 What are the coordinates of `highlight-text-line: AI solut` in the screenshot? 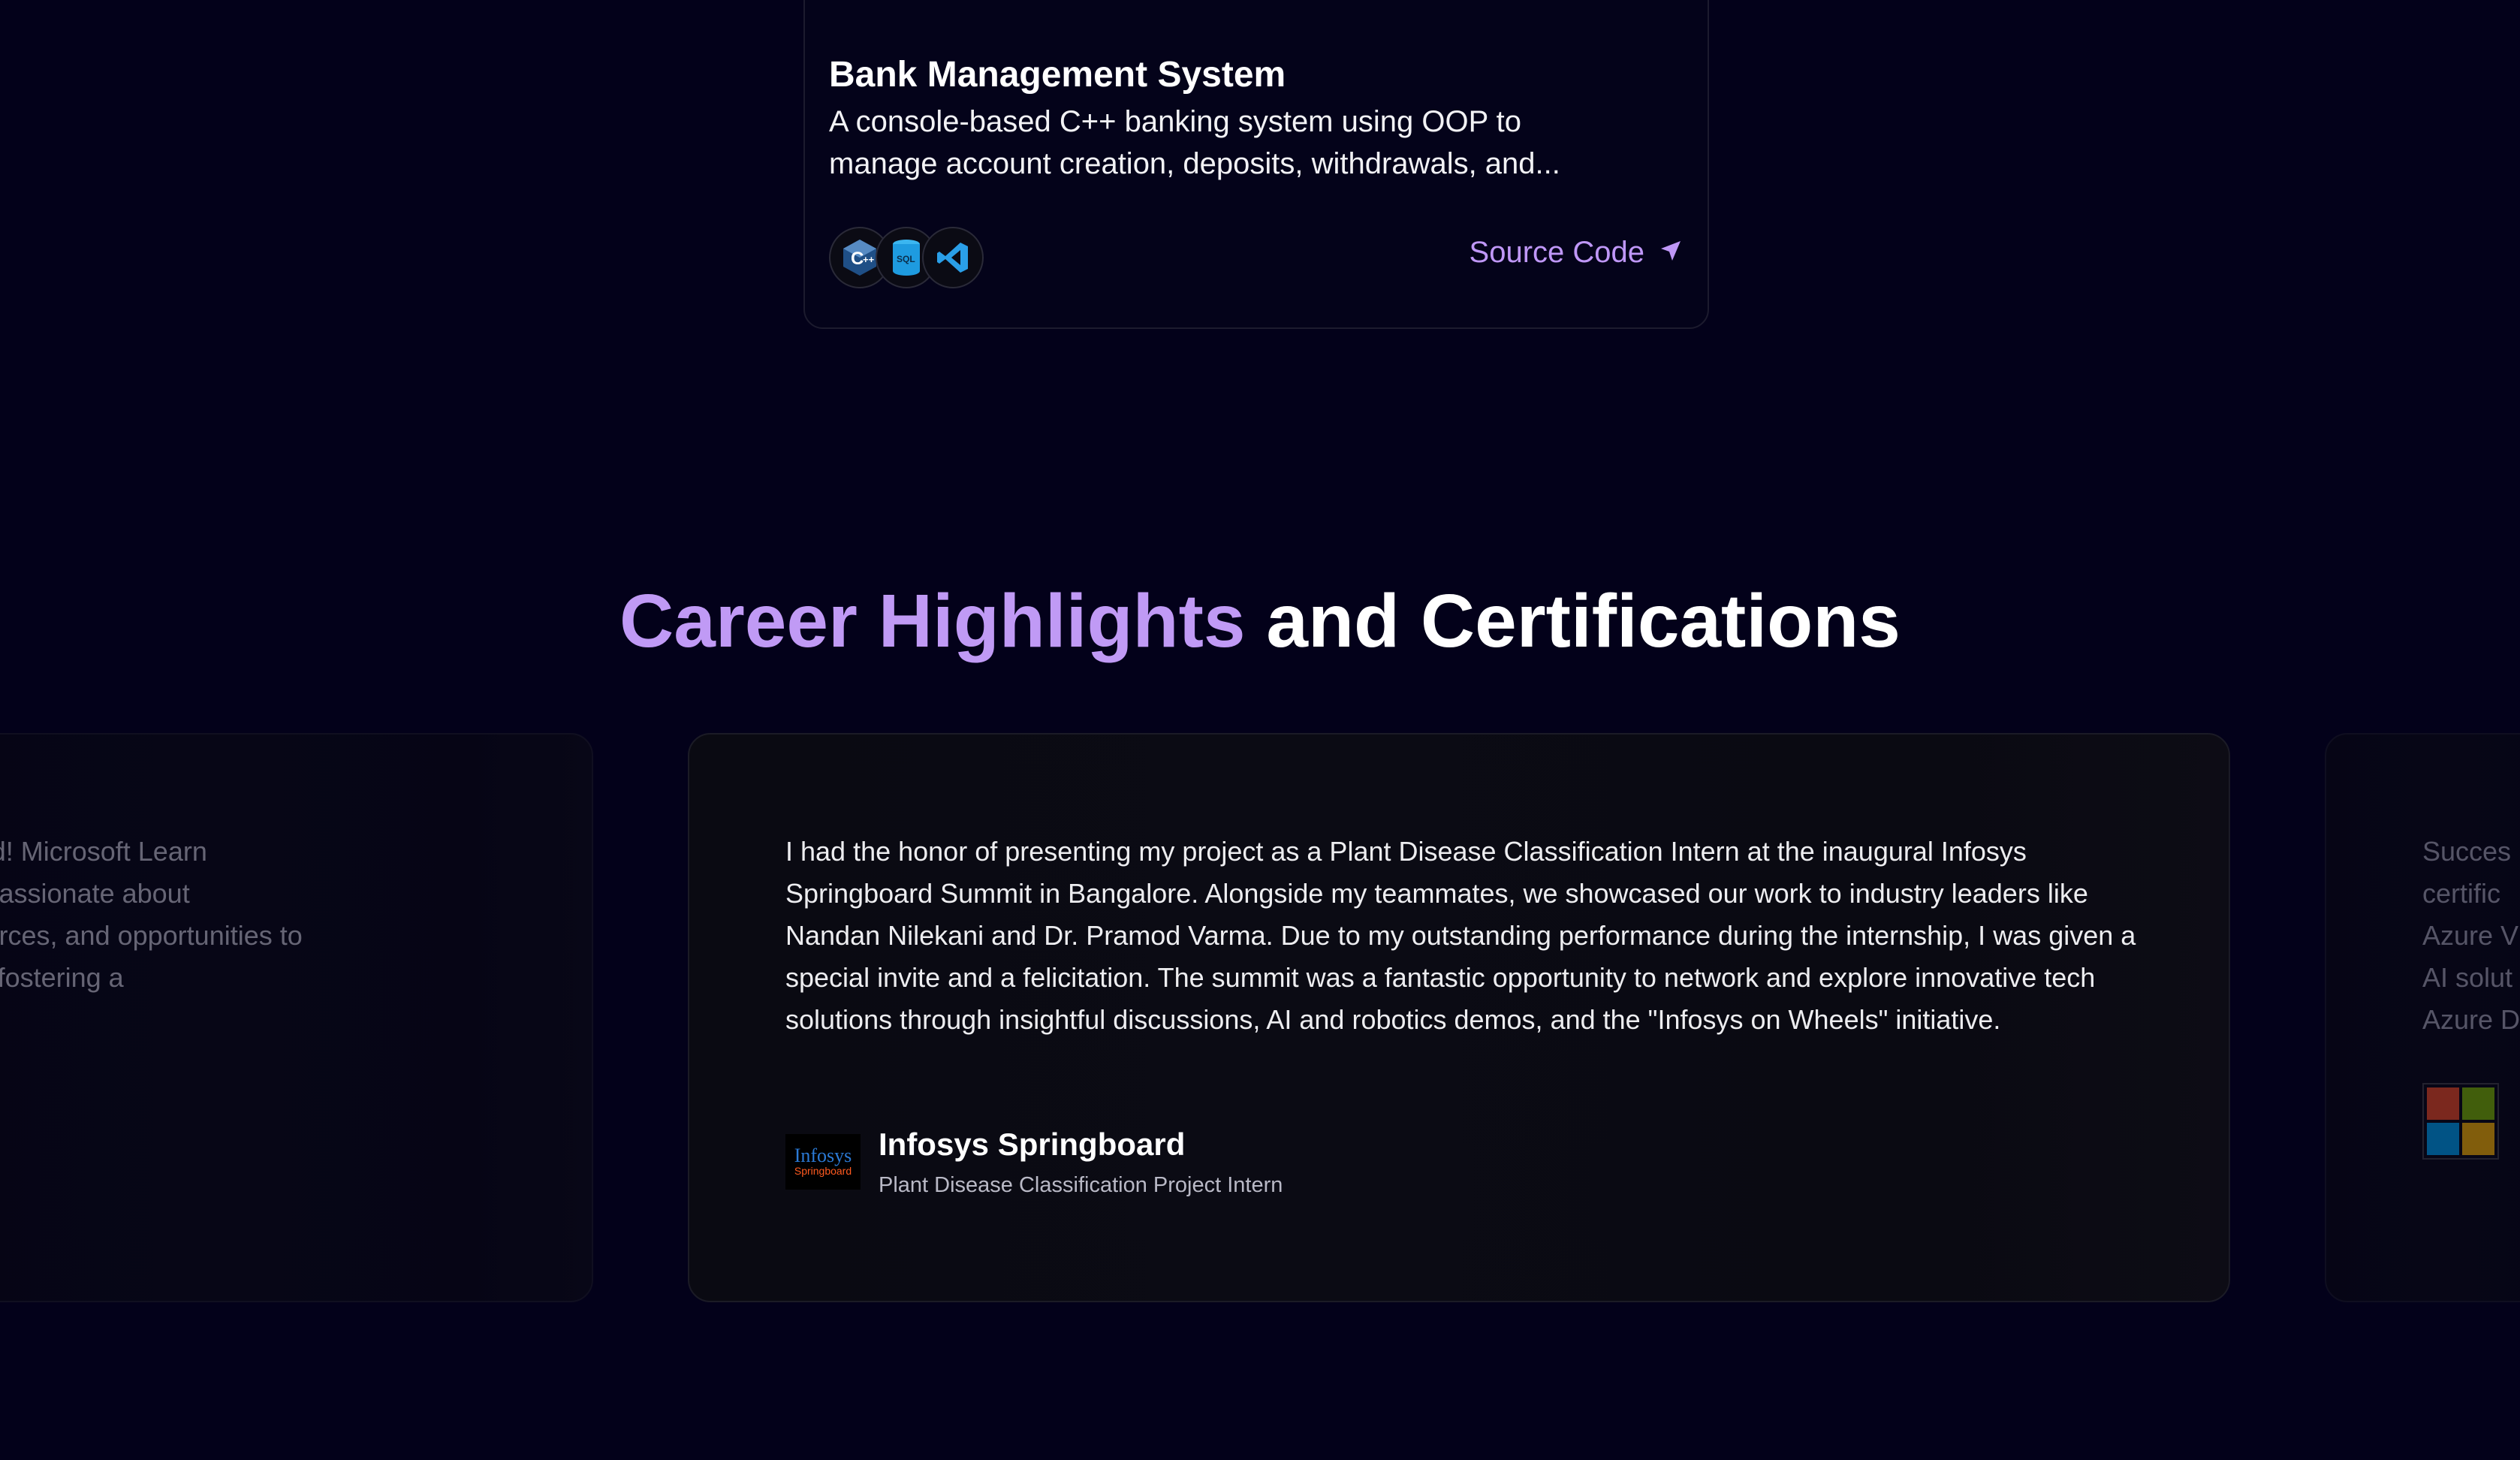 It's located at (2467, 977).